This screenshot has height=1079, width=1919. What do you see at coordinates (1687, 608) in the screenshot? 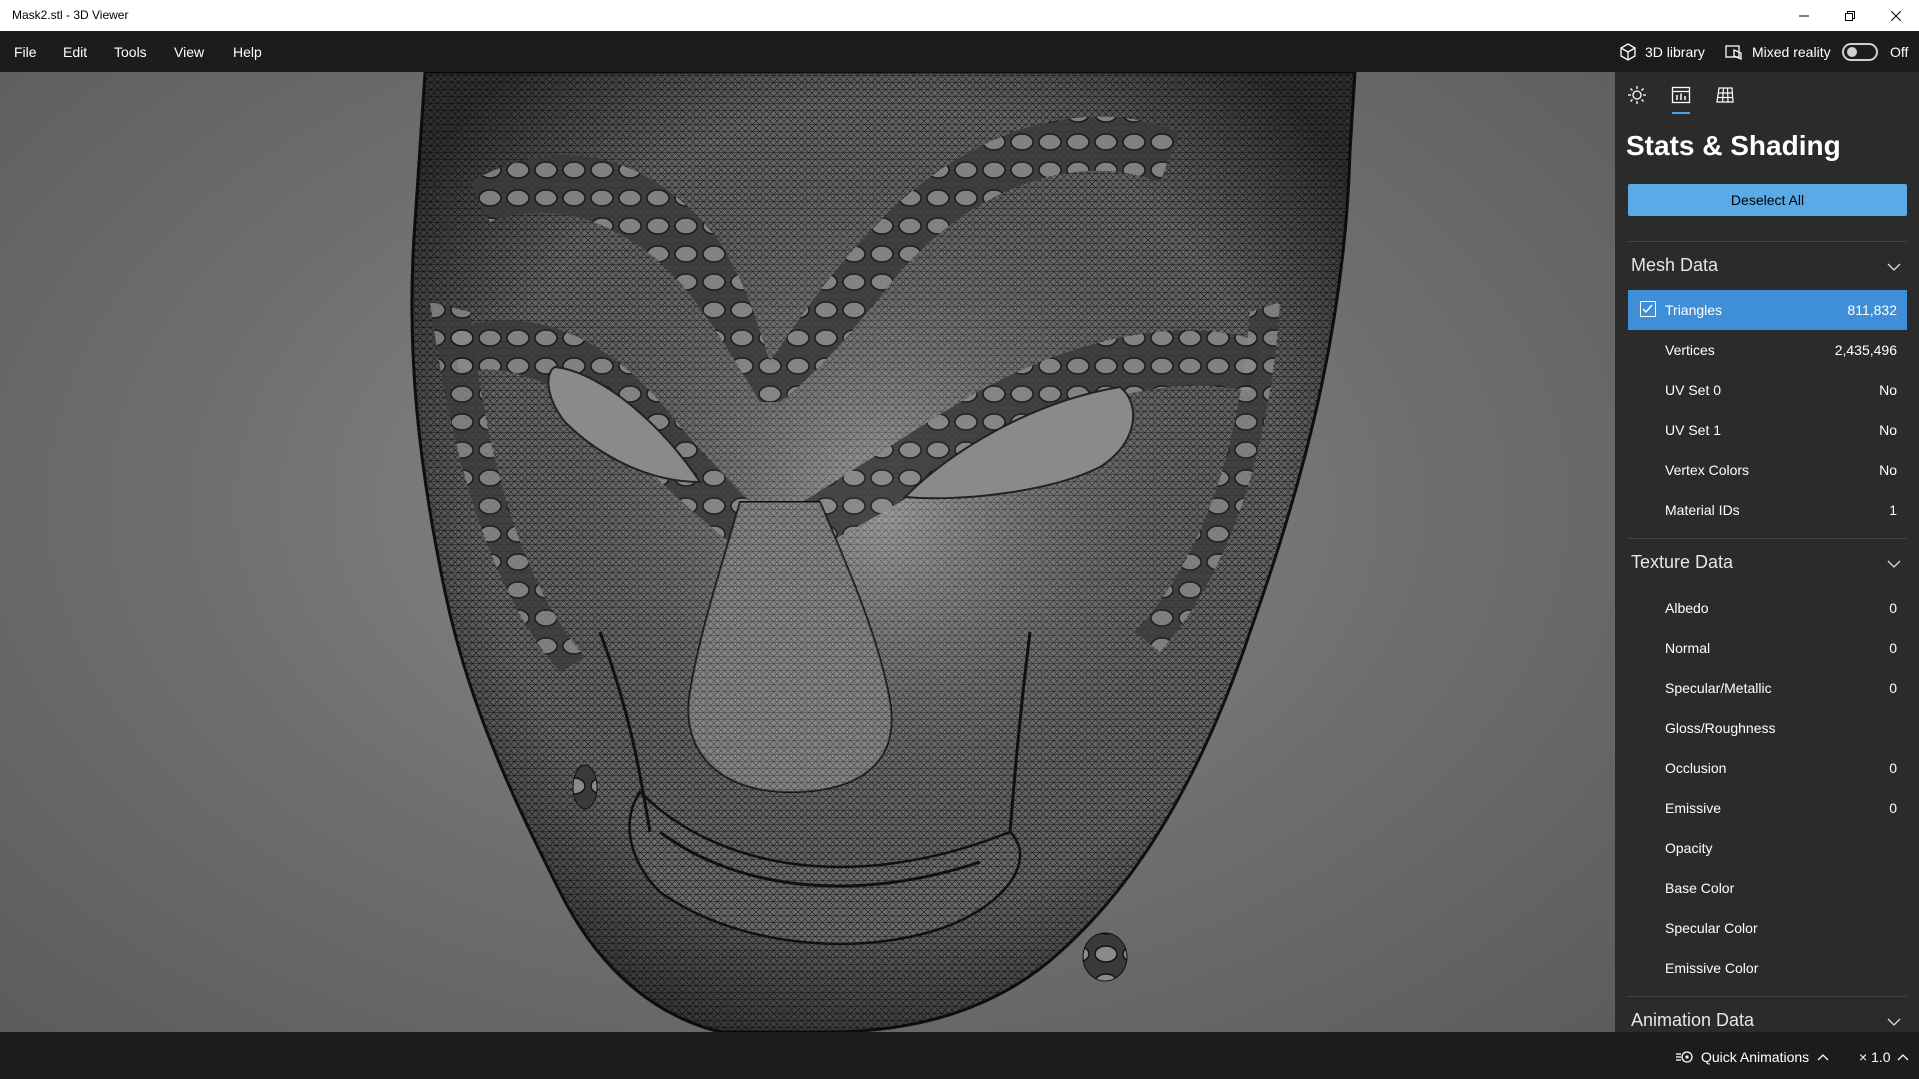
I see `row-label: Albedo` at bounding box center [1687, 608].